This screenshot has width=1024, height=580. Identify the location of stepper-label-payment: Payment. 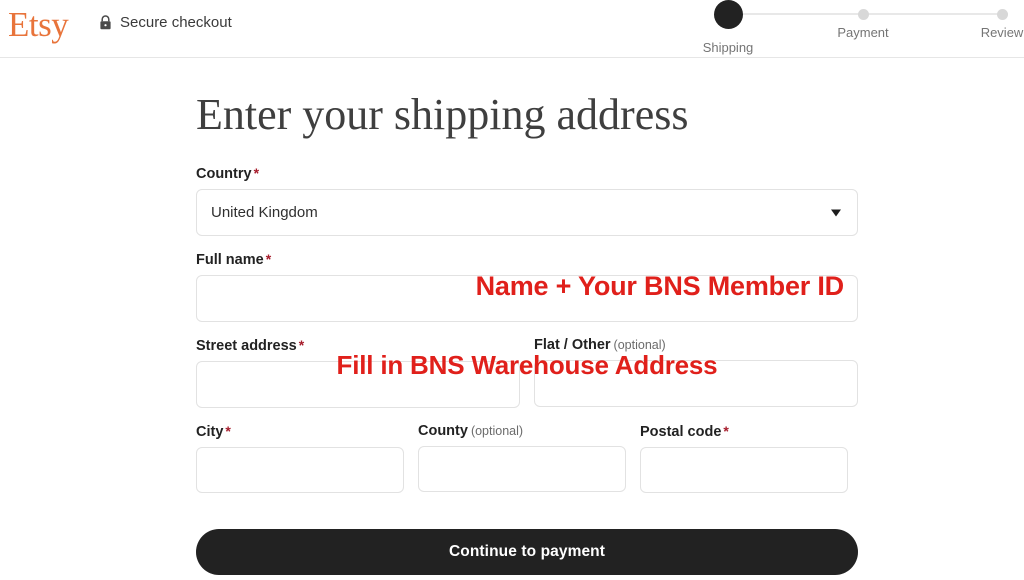
(863, 32).